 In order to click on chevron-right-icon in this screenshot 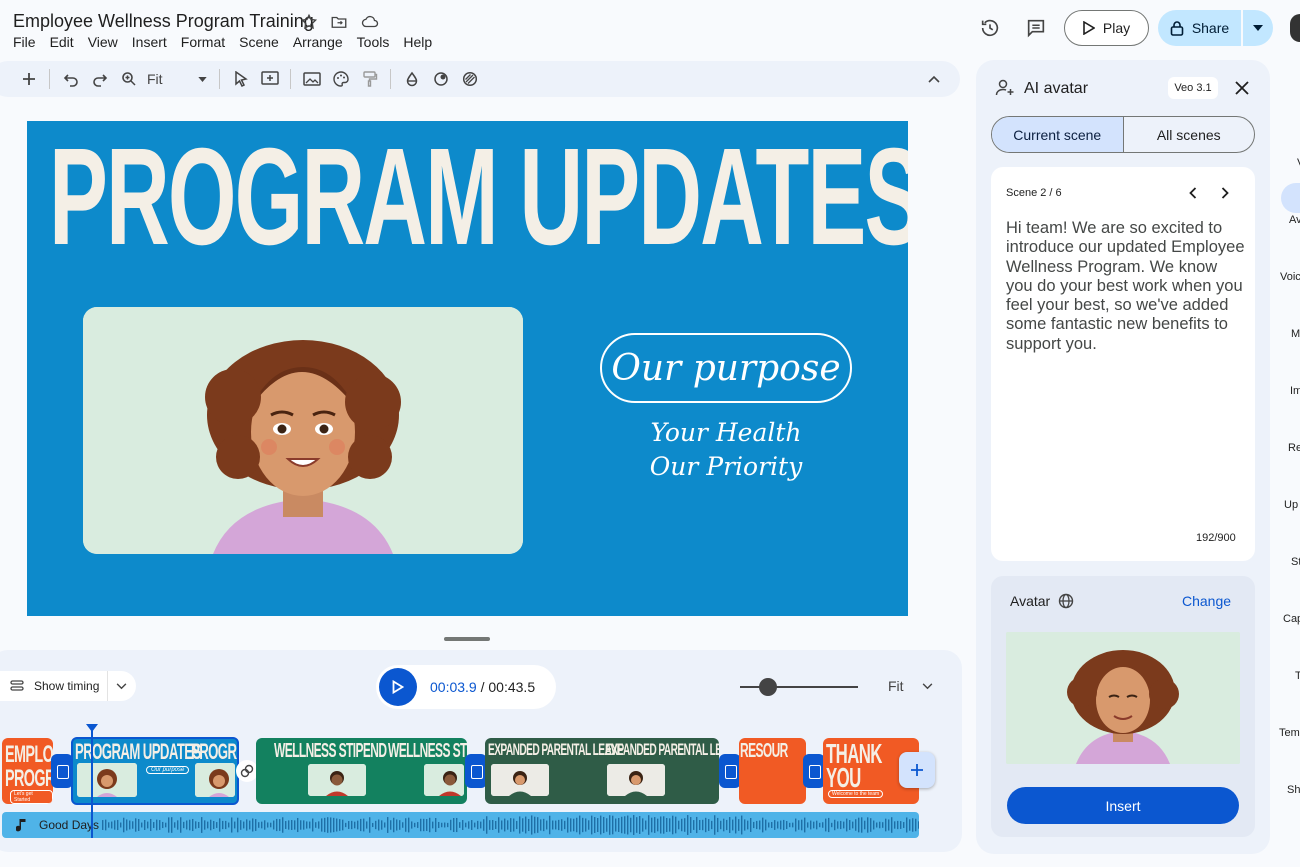, I will do `click(1225, 193)`.